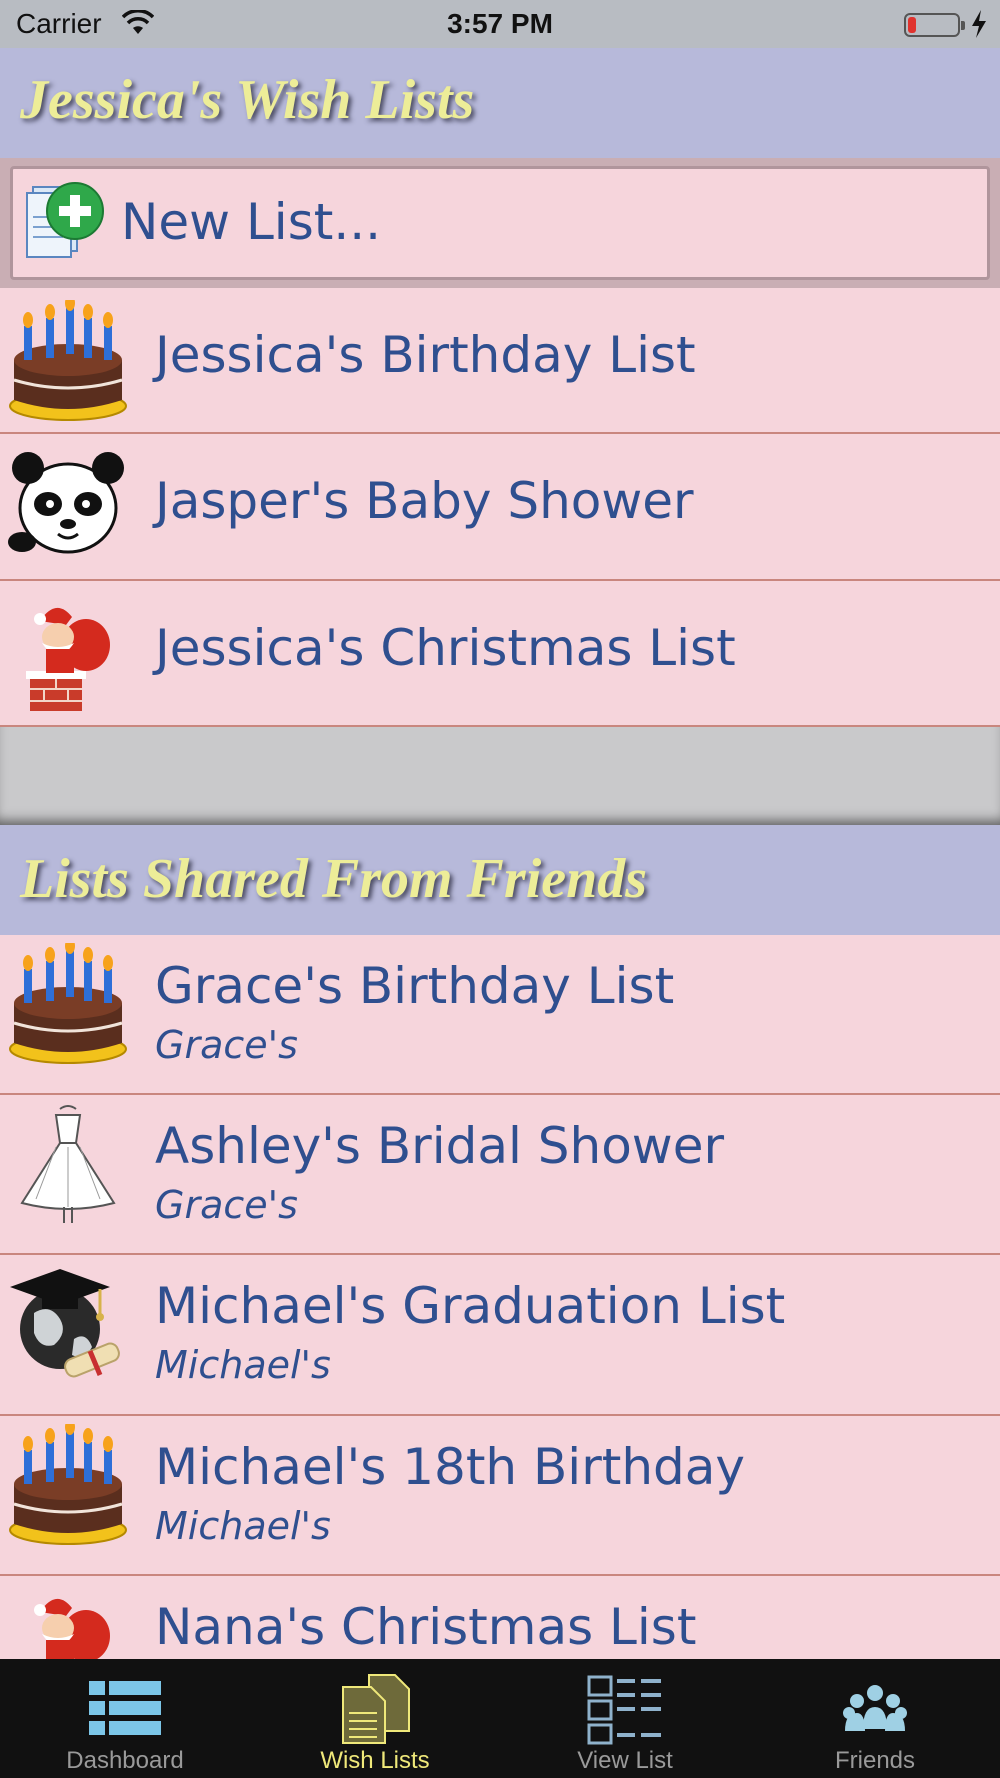  Describe the element at coordinates (125, 1760) in the screenshot. I see `tab-label: Dashboard` at that location.